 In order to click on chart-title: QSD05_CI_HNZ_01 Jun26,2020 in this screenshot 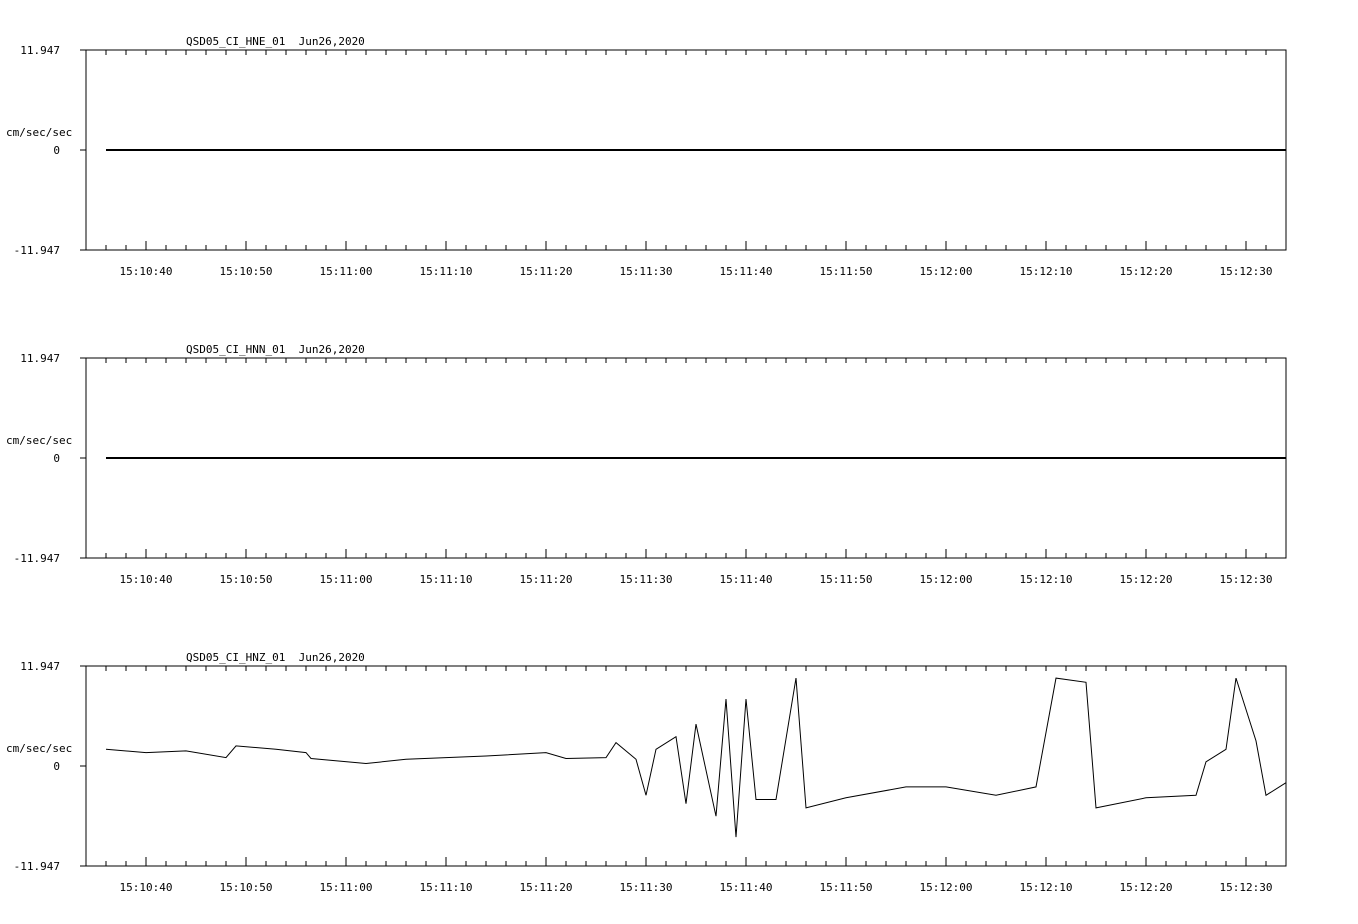, I will do `click(275, 657)`.